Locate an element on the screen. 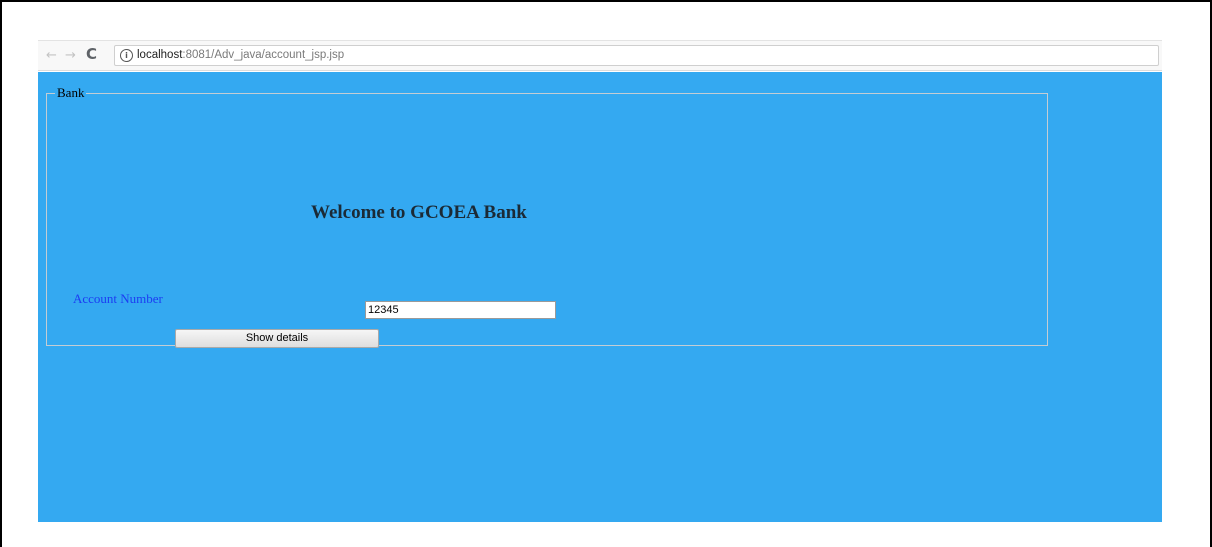  account-number-label: Account Number is located at coordinates (118, 298).